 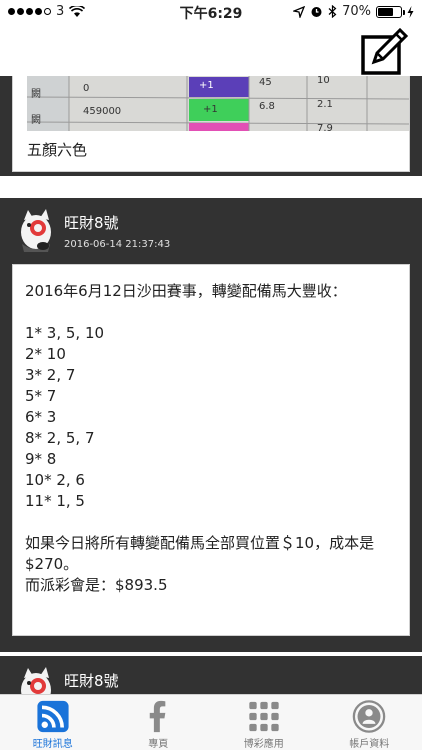 I want to click on battery-icon, so click(x=390, y=11).